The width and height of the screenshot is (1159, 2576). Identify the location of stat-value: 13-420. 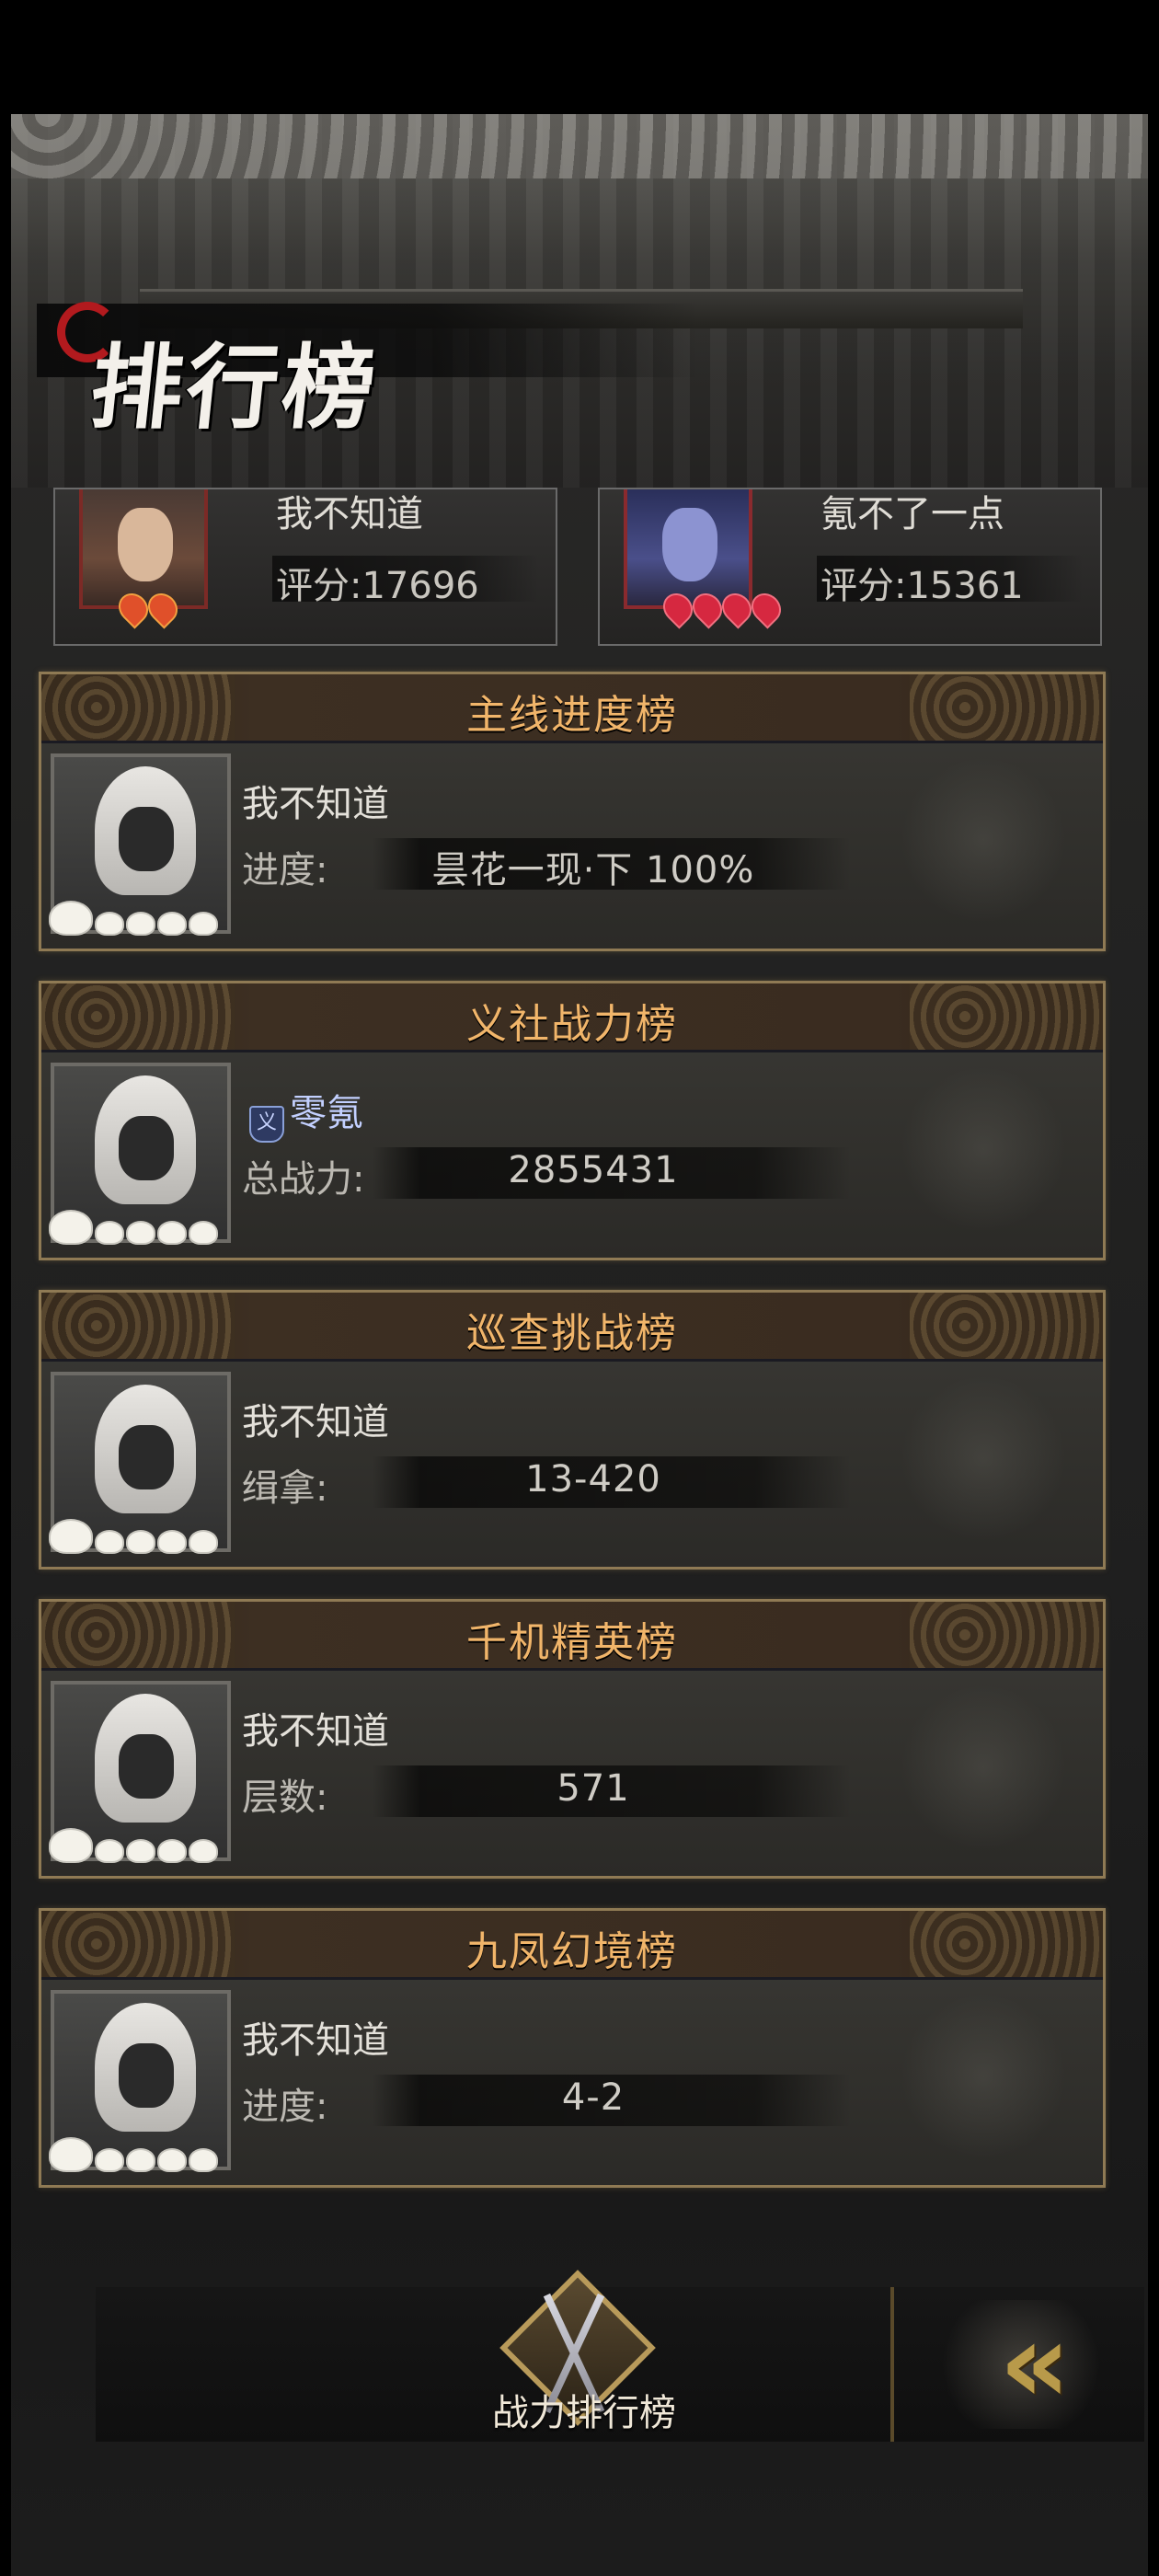
(593, 1479).